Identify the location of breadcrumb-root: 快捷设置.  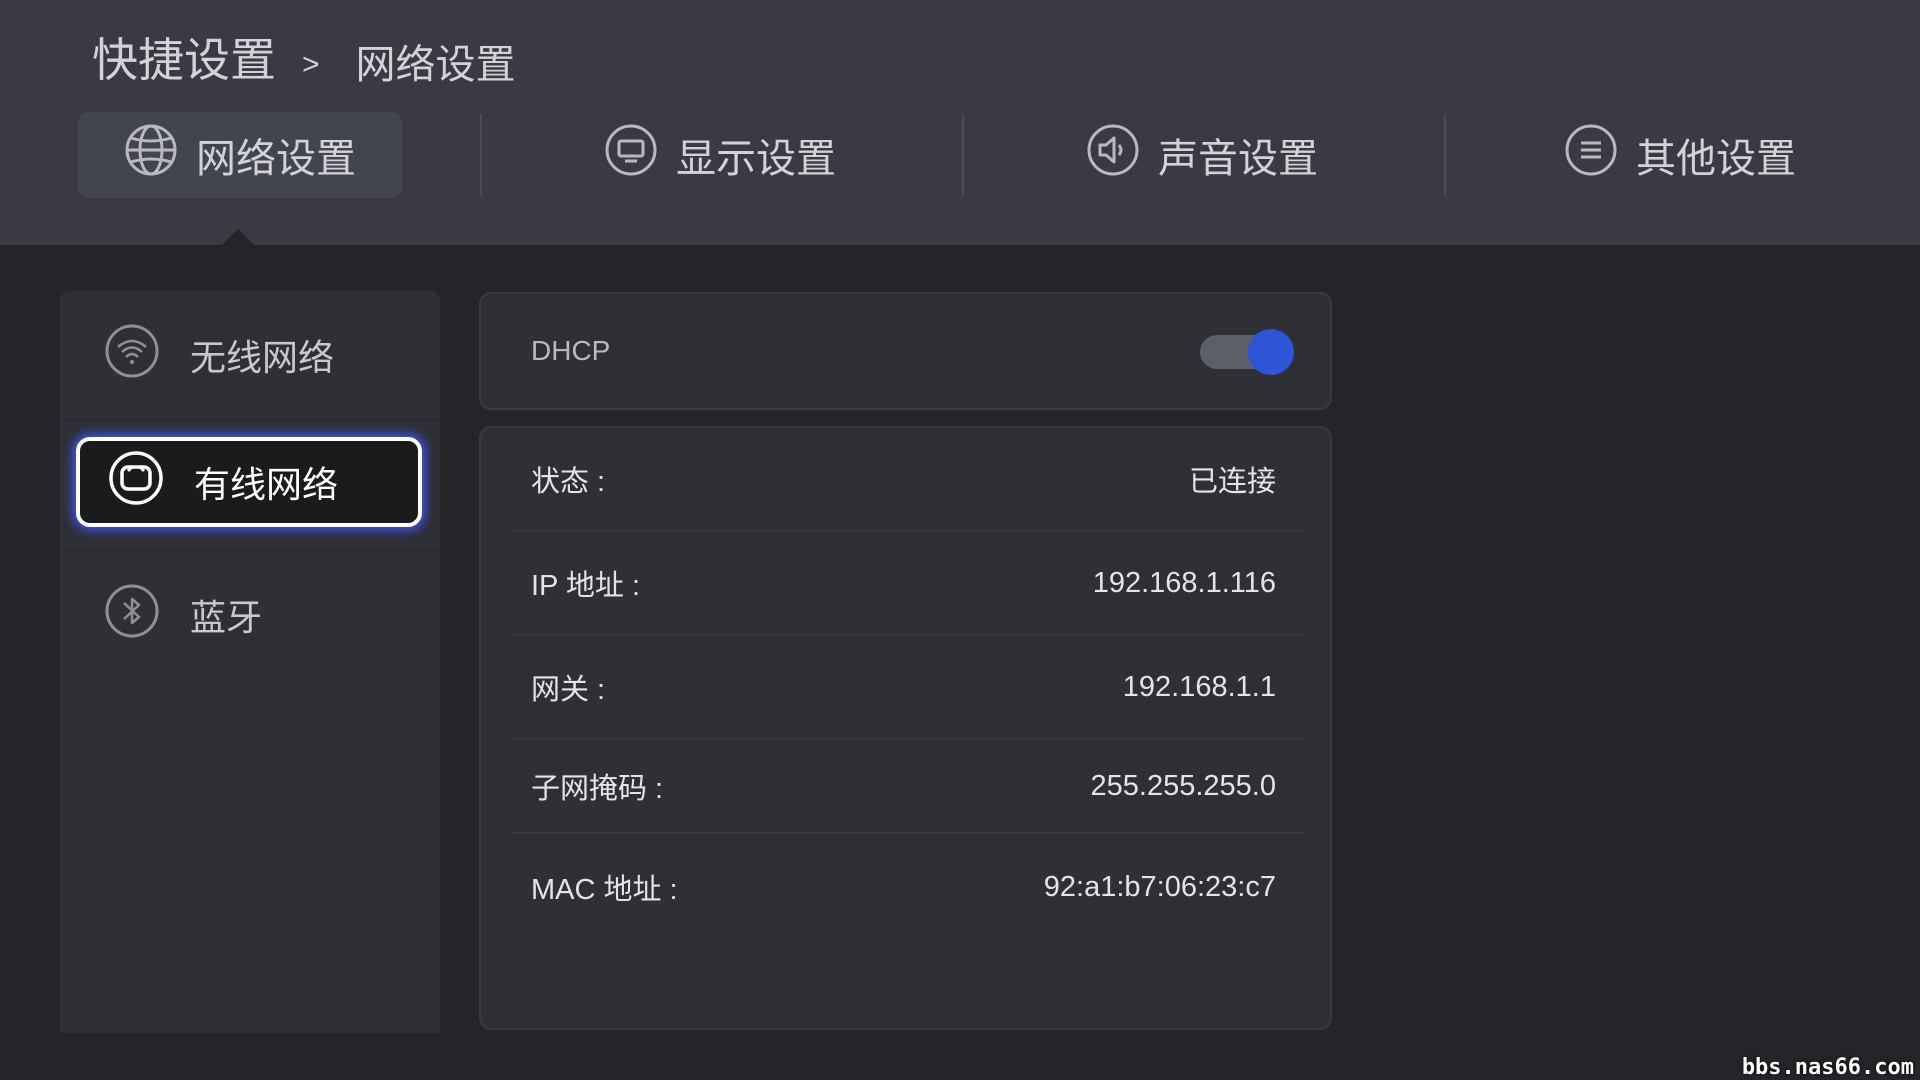
(184, 57).